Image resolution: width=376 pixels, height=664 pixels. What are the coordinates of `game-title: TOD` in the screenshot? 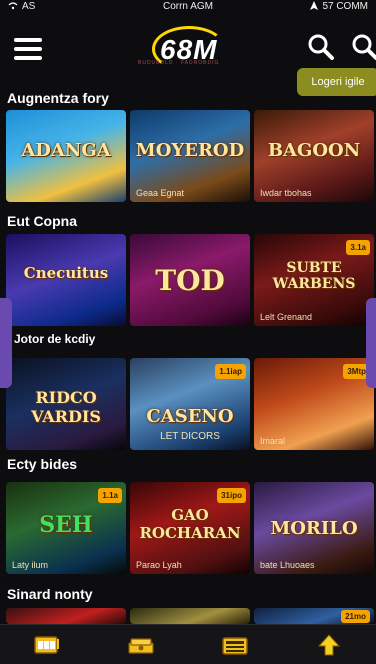 It's located at (190, 280).